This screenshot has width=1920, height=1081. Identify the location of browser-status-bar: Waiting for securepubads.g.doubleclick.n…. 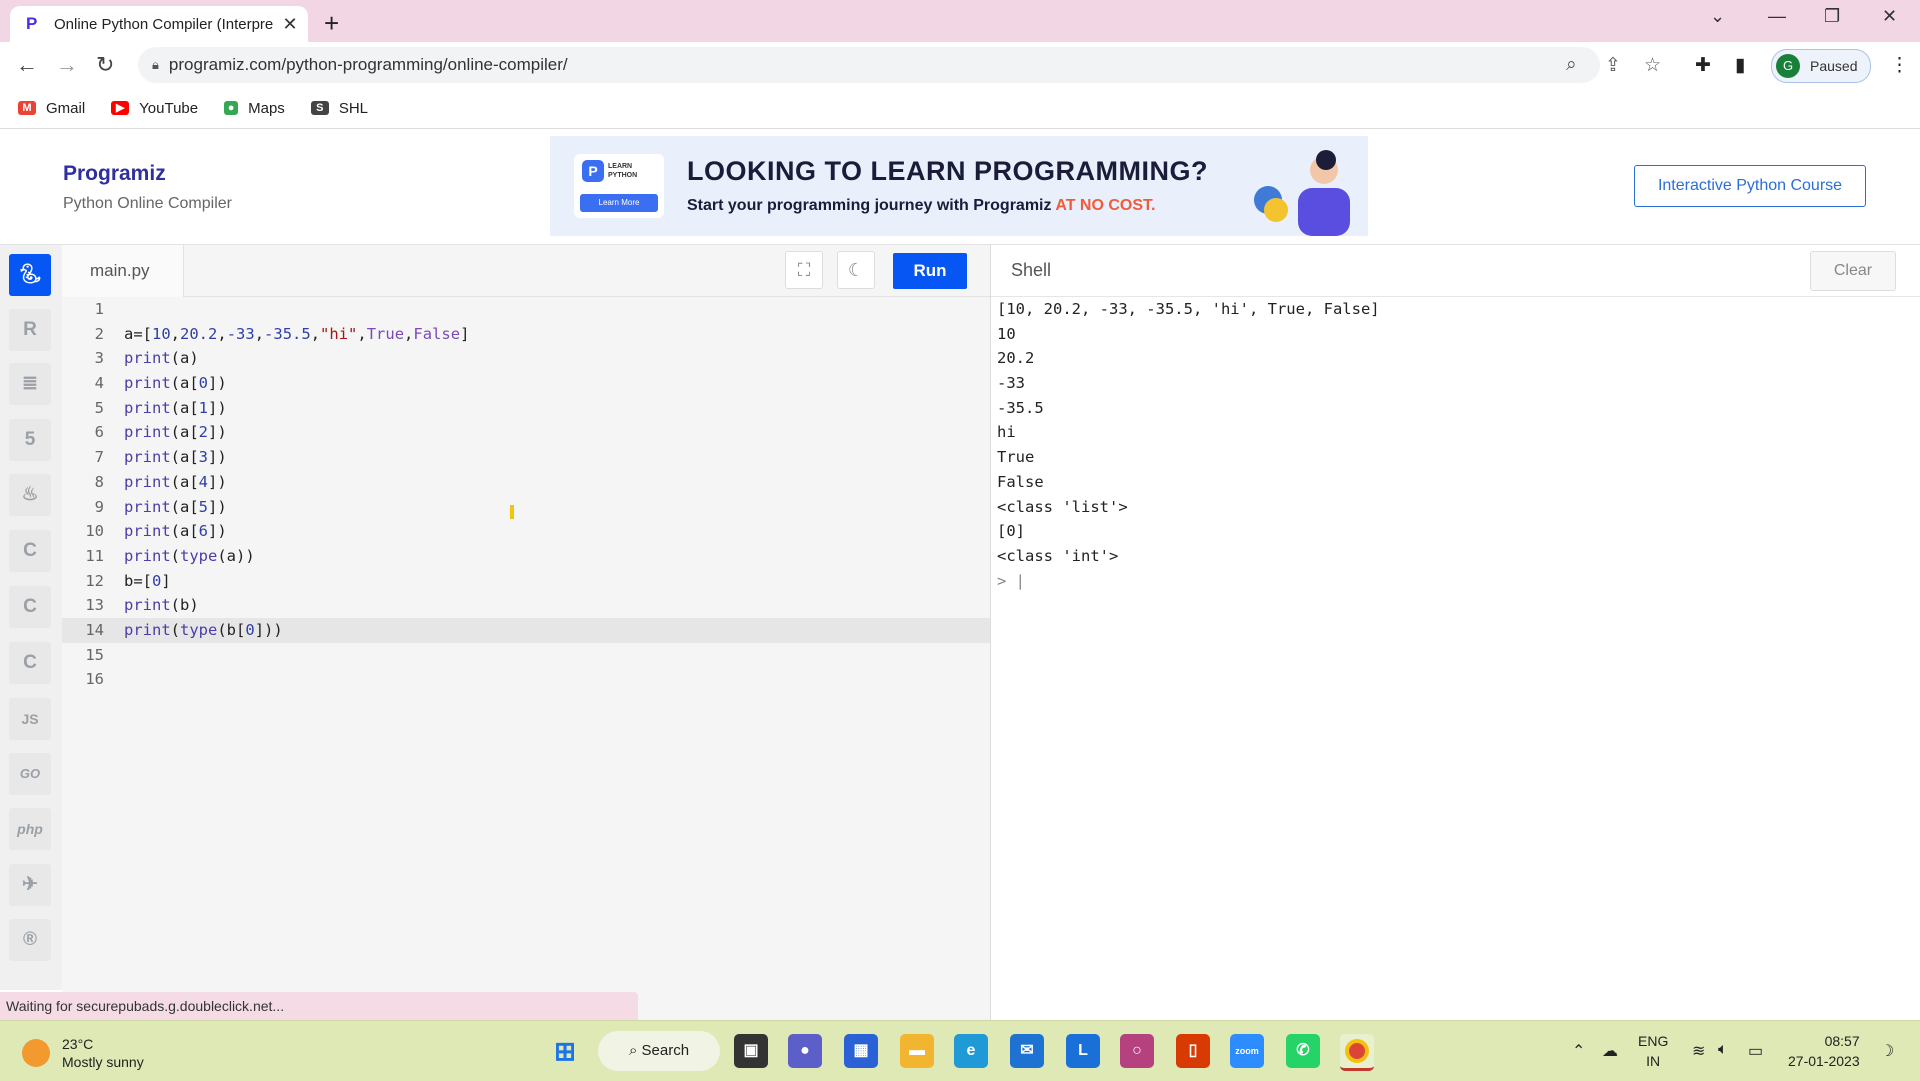
(319, 1006).